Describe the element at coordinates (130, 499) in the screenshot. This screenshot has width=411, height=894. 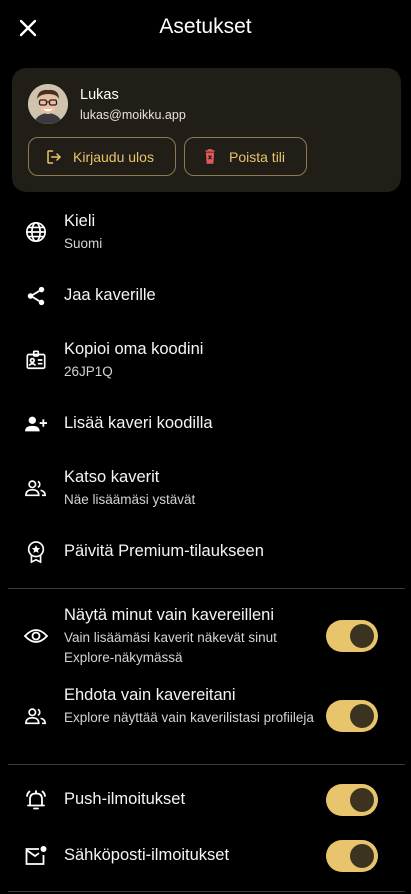
I see `view-friends-subtitle: Näe lisäämäsi ystävät` at that location.